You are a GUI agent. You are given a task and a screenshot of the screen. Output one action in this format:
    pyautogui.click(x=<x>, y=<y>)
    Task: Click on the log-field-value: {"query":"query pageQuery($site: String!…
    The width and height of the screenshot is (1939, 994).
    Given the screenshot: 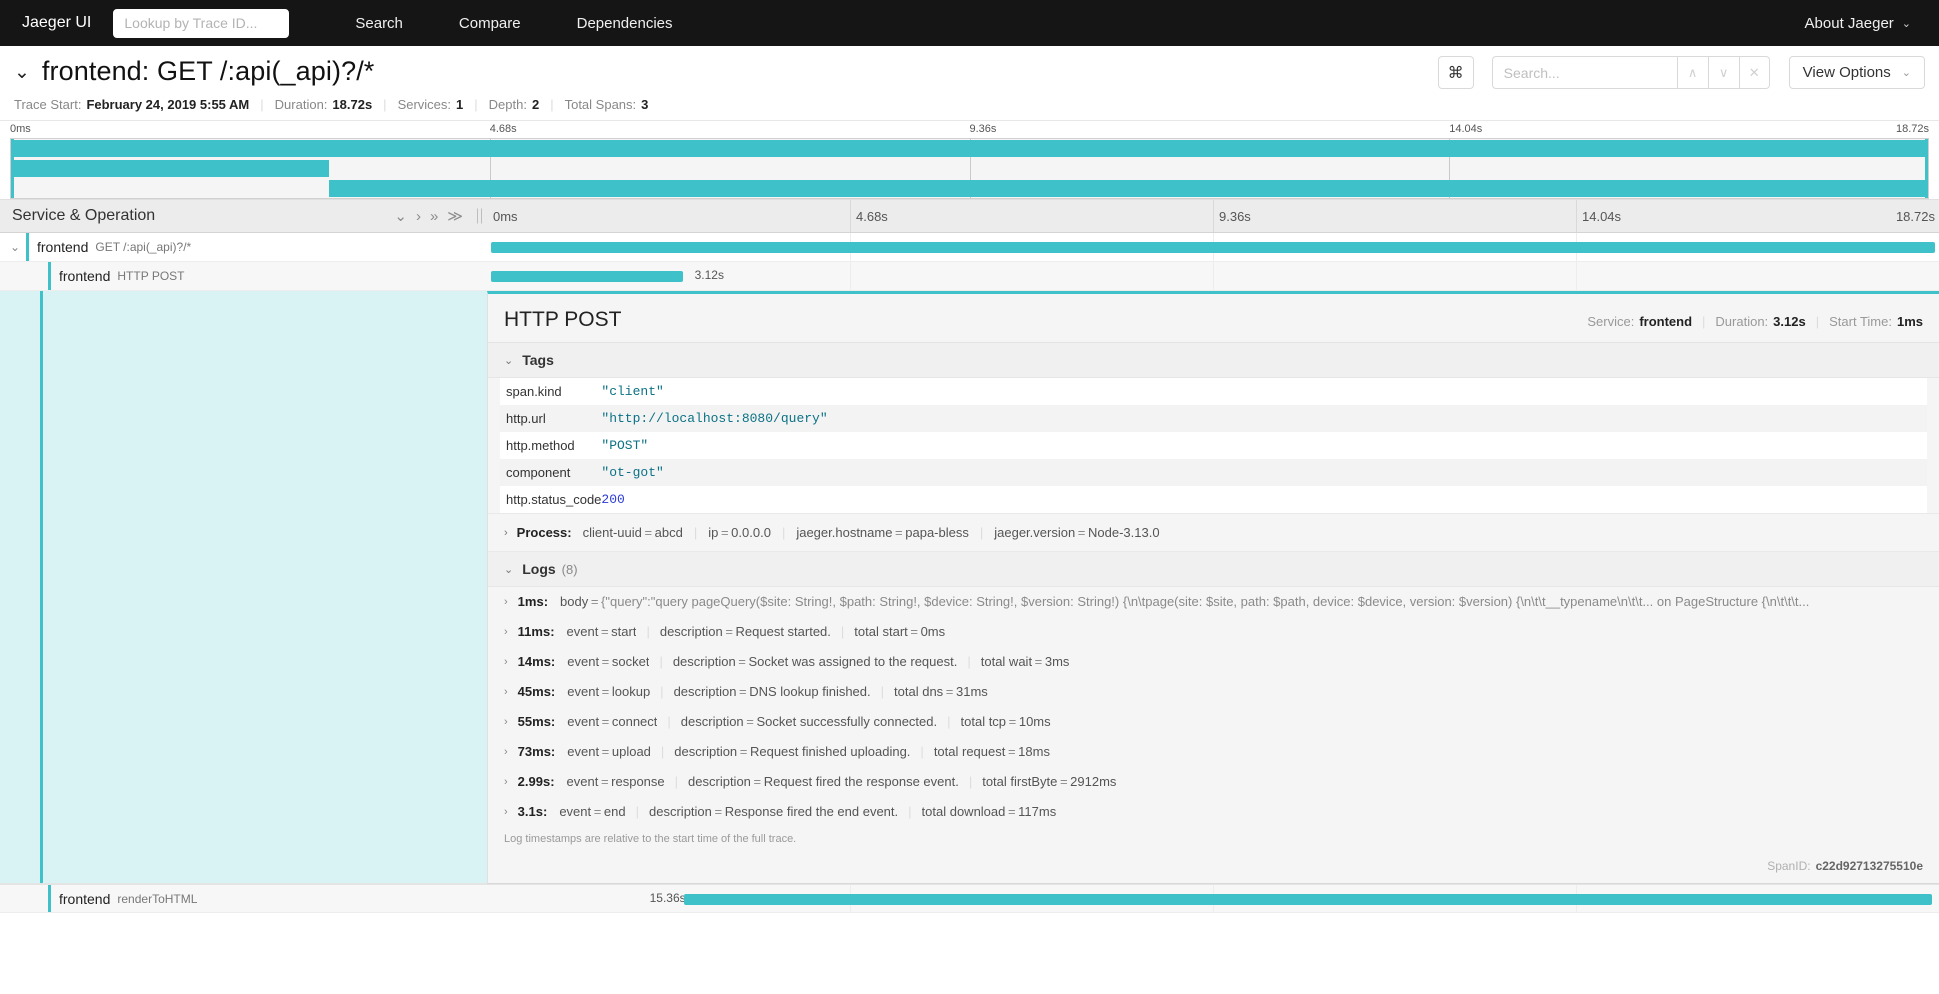 What is the action you would take?
    pyautogui.click(x=1205, y=601)
    